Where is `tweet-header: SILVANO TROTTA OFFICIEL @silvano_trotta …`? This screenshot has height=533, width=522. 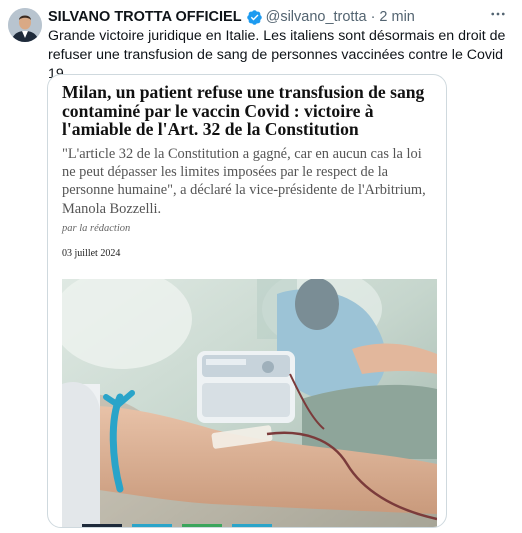 tweet-header: SILVANO TROTTA OFFICIEL @silvano_trotta … is located at coordinates (270, 17).